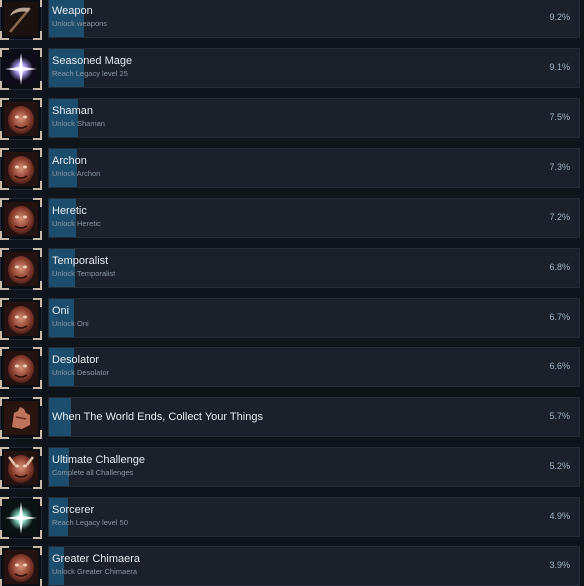 The width and height of the screenshot is (584, 586). Describe the element at coordinates (70, 323) in the screenshot. I see `achievement-description: Unlock Oni` at that location.